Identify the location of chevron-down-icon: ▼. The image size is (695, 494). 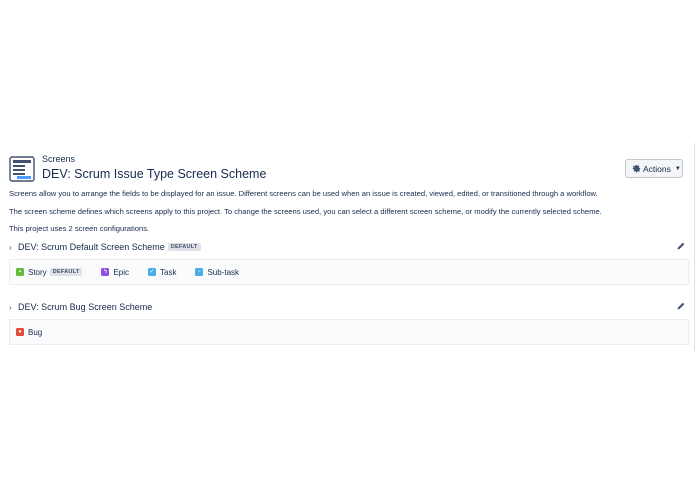
(677, 168).